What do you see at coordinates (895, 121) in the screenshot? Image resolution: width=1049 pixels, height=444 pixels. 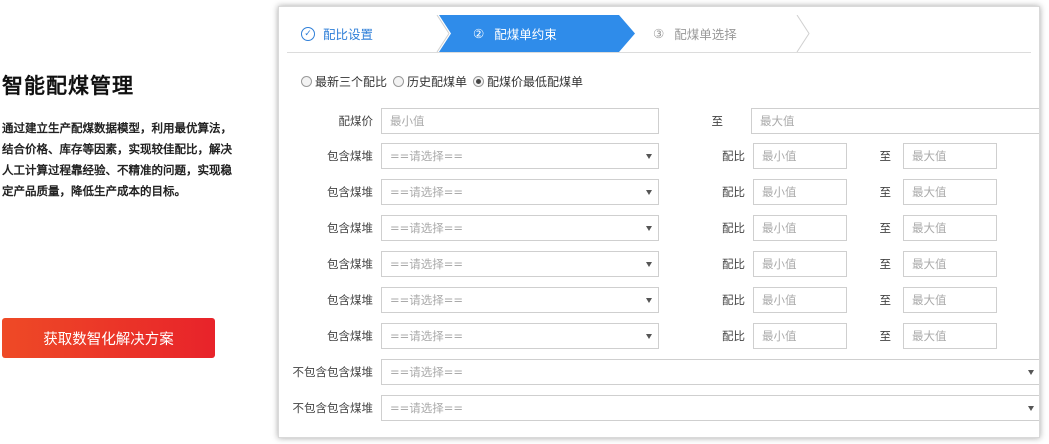 I see `price-max-input` at bounding box center [895, 121].